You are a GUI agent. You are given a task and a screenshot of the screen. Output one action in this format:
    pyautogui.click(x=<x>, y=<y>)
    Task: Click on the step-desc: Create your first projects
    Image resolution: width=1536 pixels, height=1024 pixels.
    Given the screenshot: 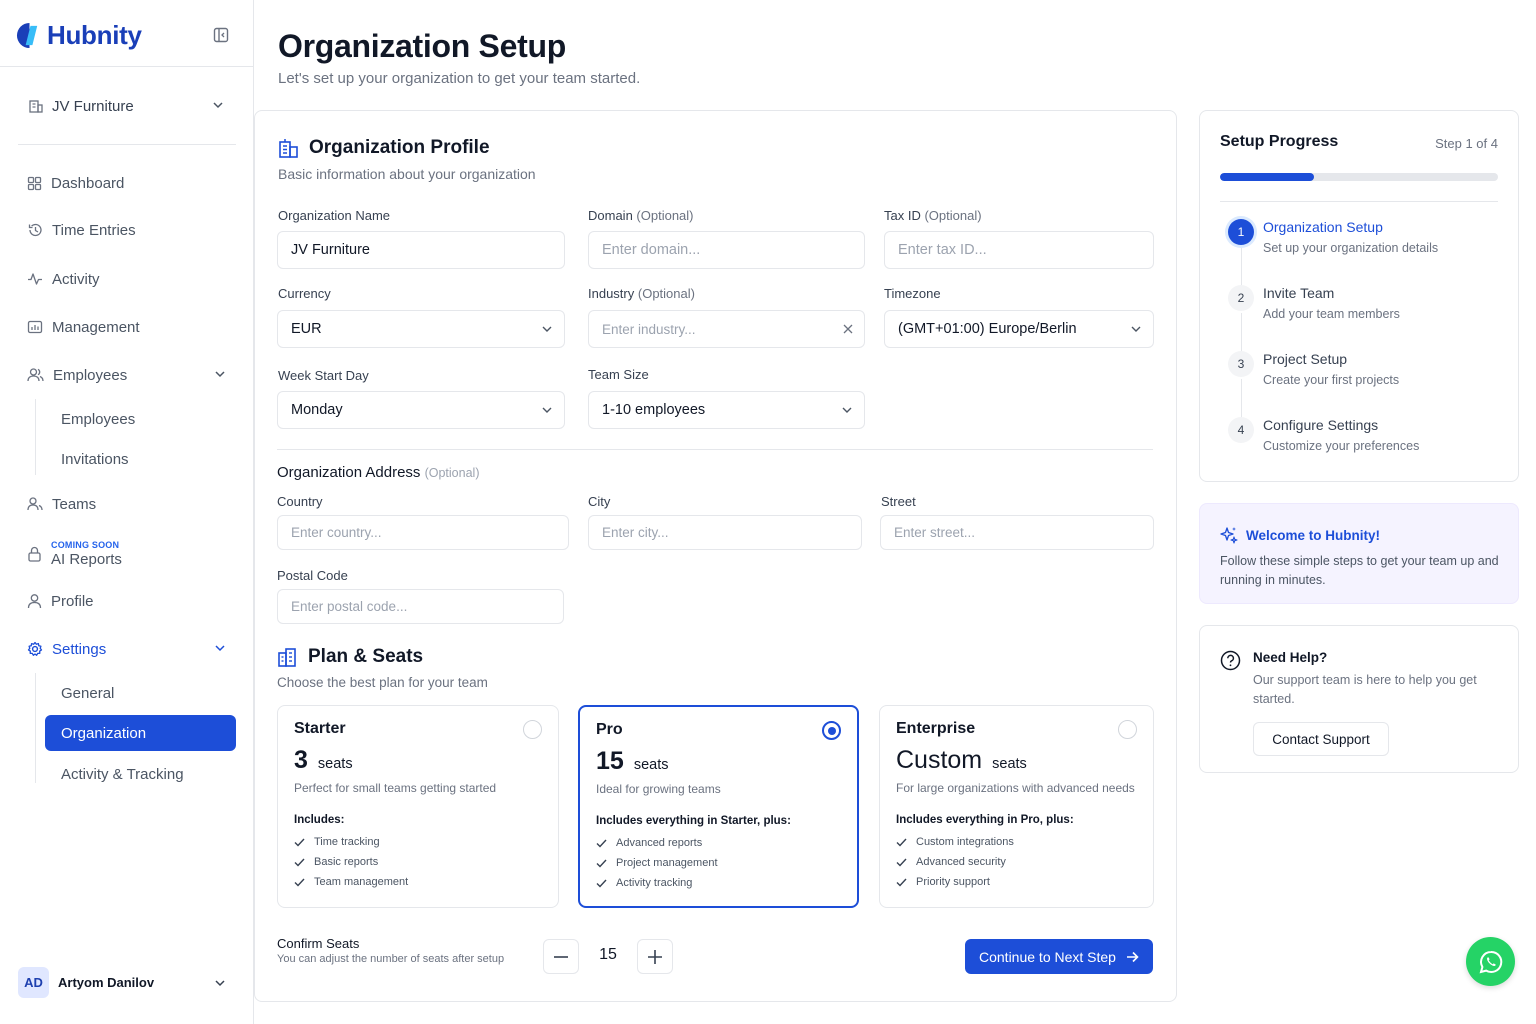 What is the action you would take?
    pyautogui.click(x=1331, y=380)
    